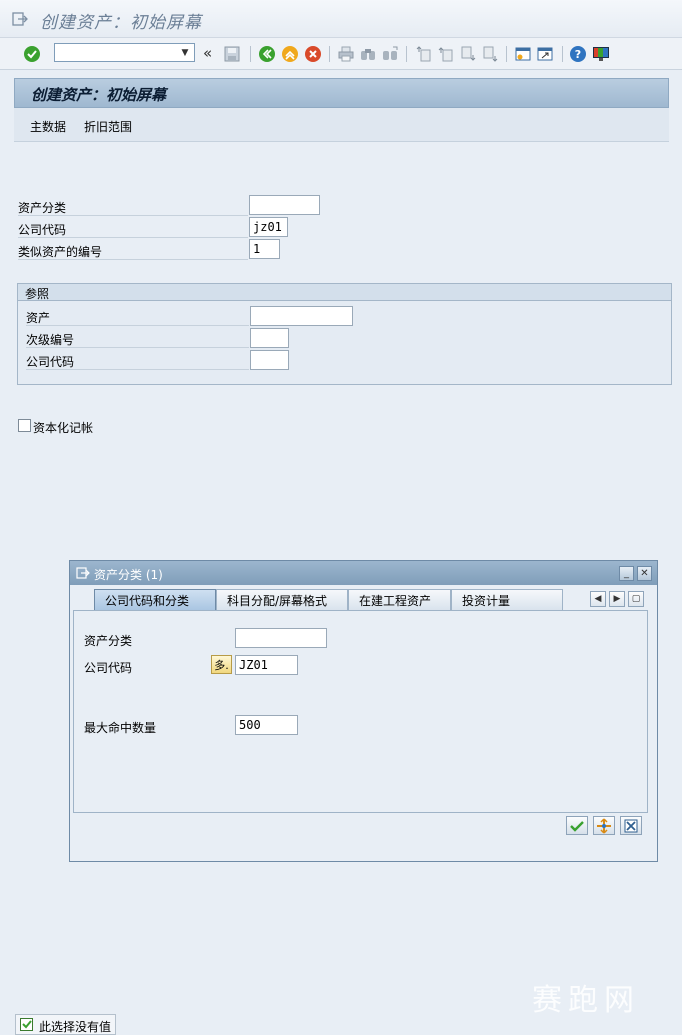 The width and height of the screenshot is (682, 1035). Describe the element at coordinates (598, 599) in the screenshot. I see `tab-scroll-left-icon: ◀` at that location.